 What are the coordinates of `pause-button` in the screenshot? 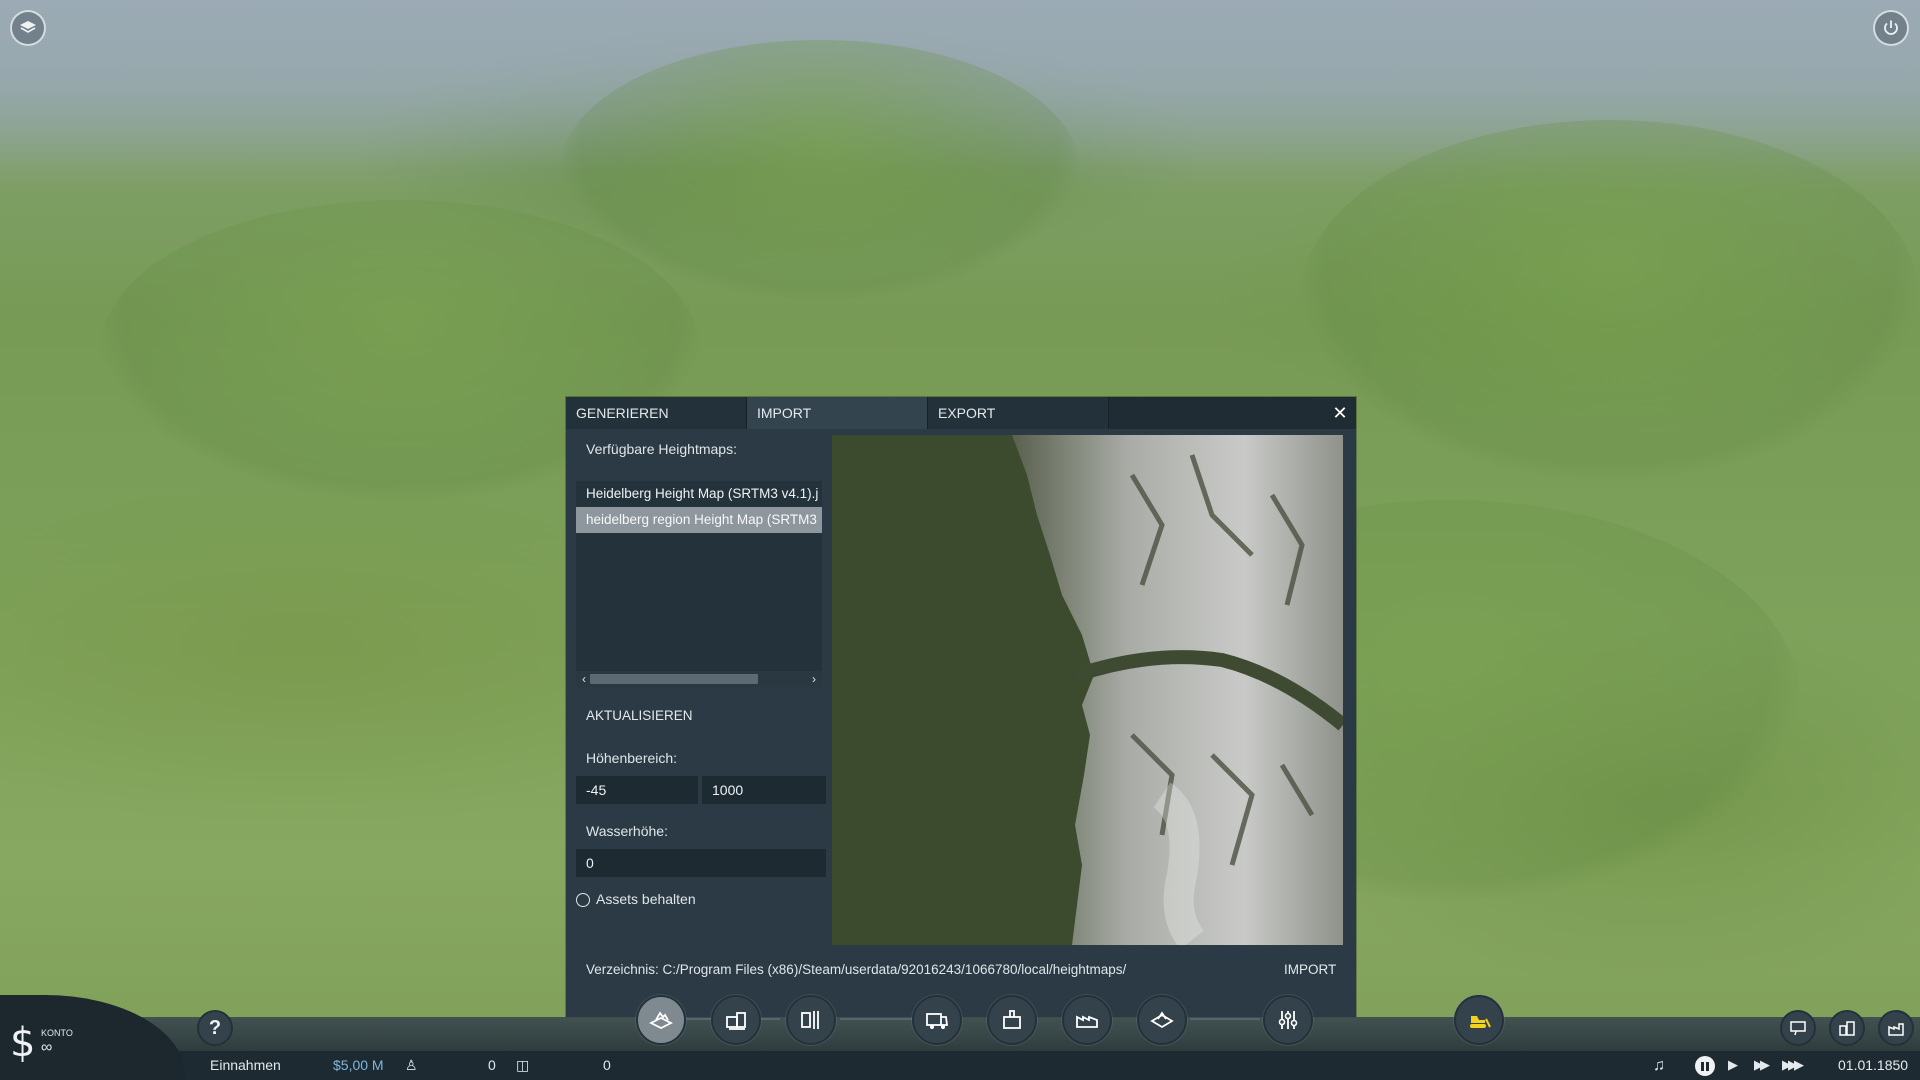 It's located at (1705, 1066).